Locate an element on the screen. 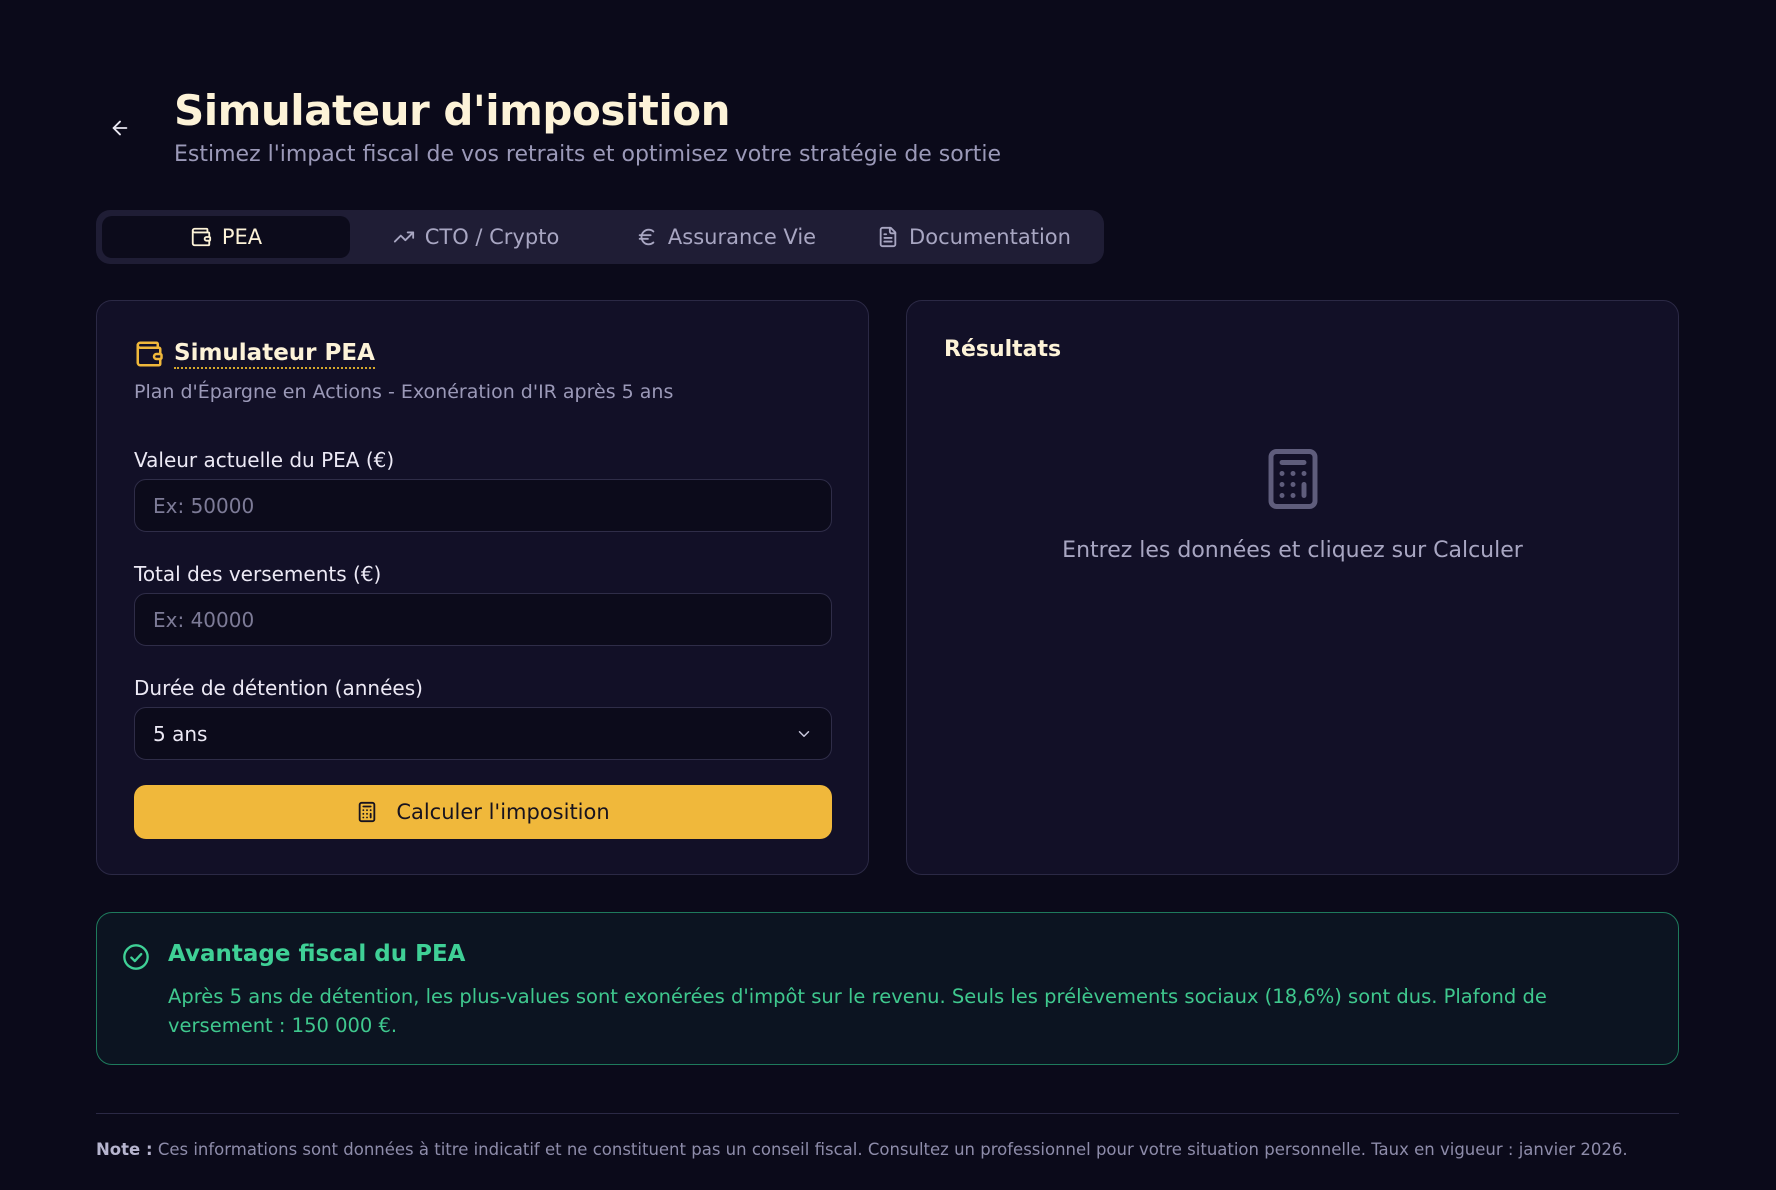 The height and width of the screenshot is (1190, 1776). tab-label: Documentation is located at coordinates (990, 237).